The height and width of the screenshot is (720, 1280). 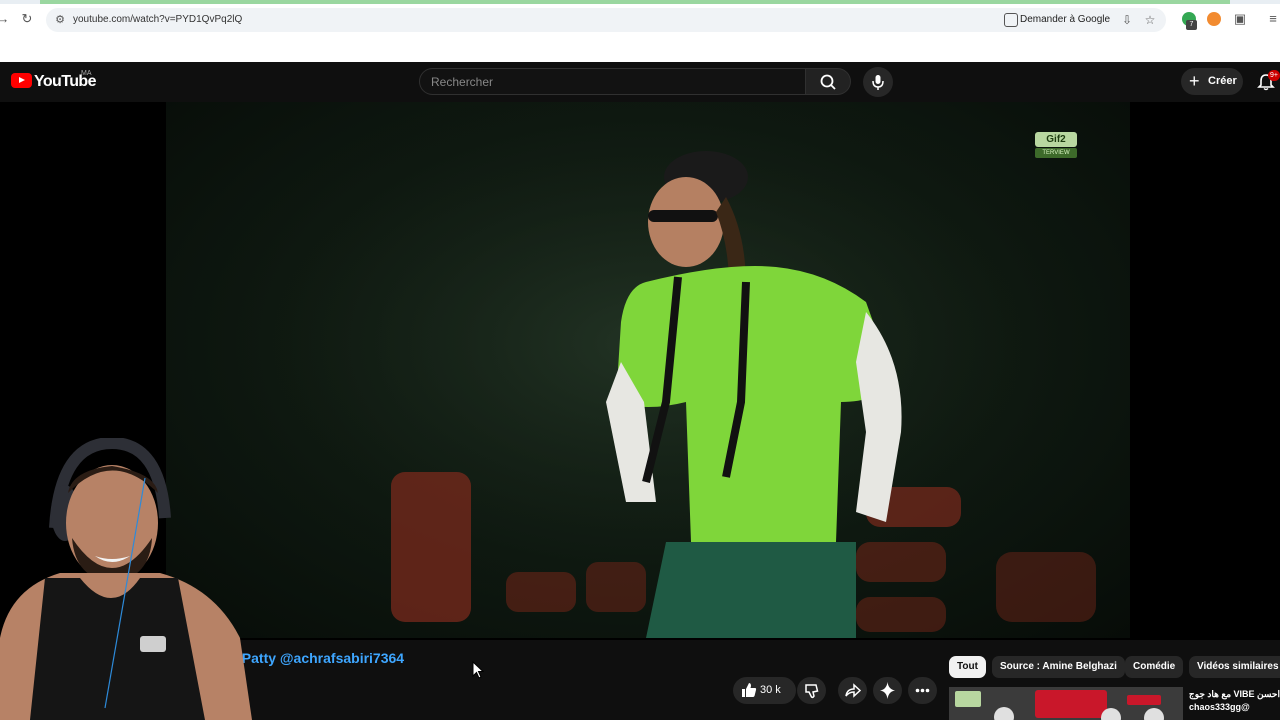 What do you see at coordinates (6, 19) in the screenshot?
I see `forward-arrow-icon: →` at bounding box center [6, 19].